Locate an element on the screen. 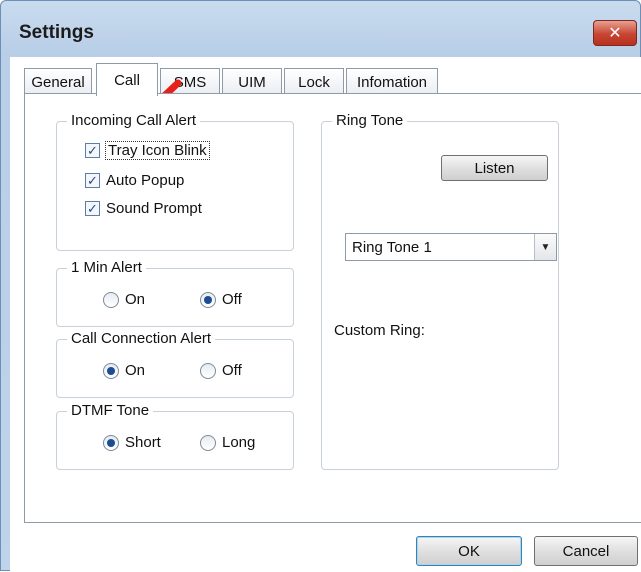 This screenshot has height=572, width=641. close-button: ✕ is located at coordinates (615, 33).